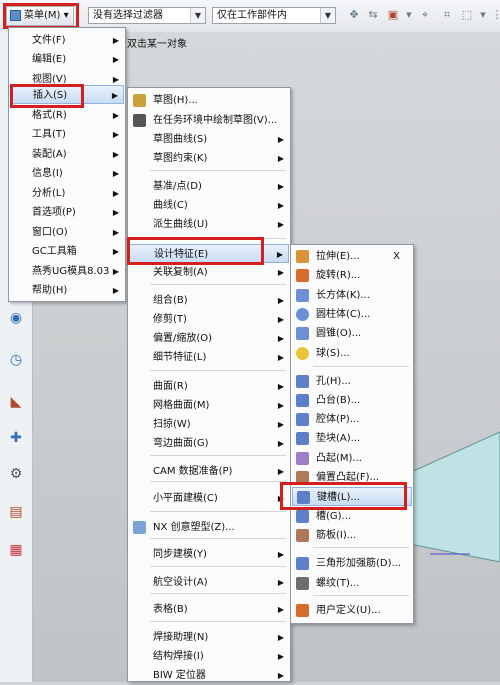  Describe the element at coordinates (354, 15) in the screenshot. I see `snap-icon: ✥` at that location.